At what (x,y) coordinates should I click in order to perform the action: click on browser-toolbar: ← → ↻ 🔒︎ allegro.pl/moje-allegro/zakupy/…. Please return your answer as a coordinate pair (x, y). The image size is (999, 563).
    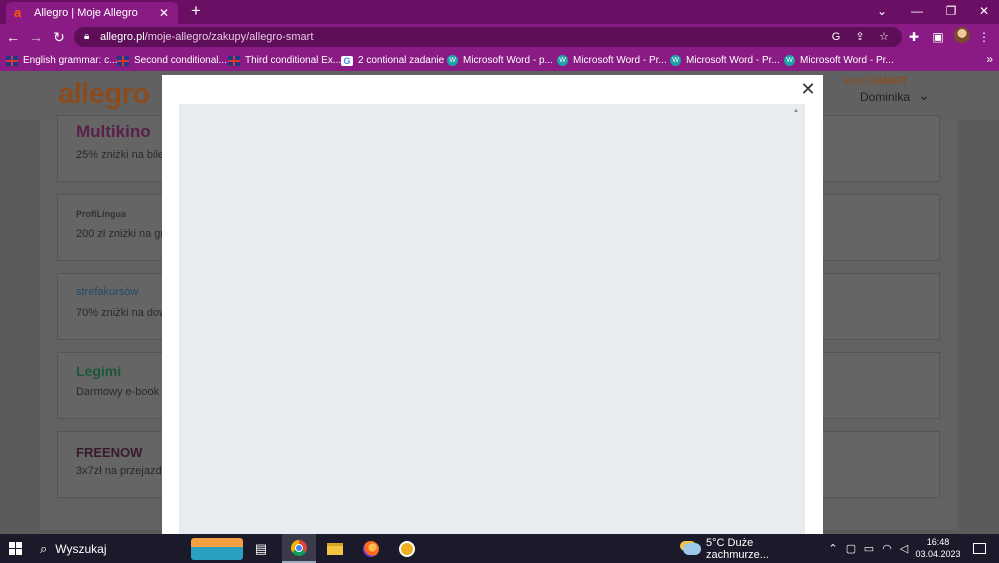
    Looking at the image, I should click on (499, 37).